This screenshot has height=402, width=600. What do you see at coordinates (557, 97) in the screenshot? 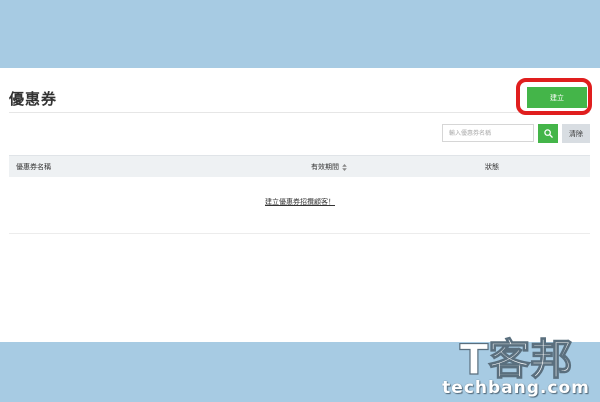
I see `create-button: 建立` at bounding box center [557, 97].